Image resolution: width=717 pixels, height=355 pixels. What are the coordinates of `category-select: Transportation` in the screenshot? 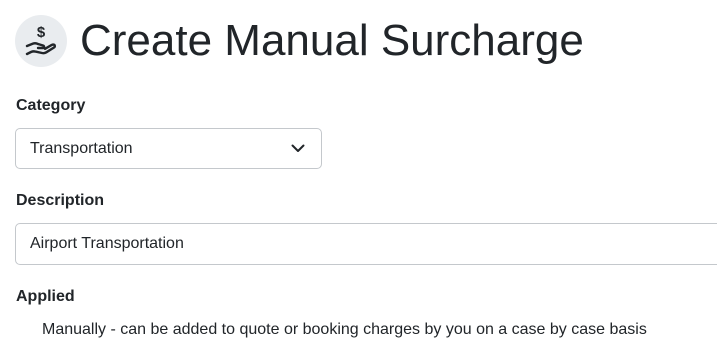 It's located at (168, 148).